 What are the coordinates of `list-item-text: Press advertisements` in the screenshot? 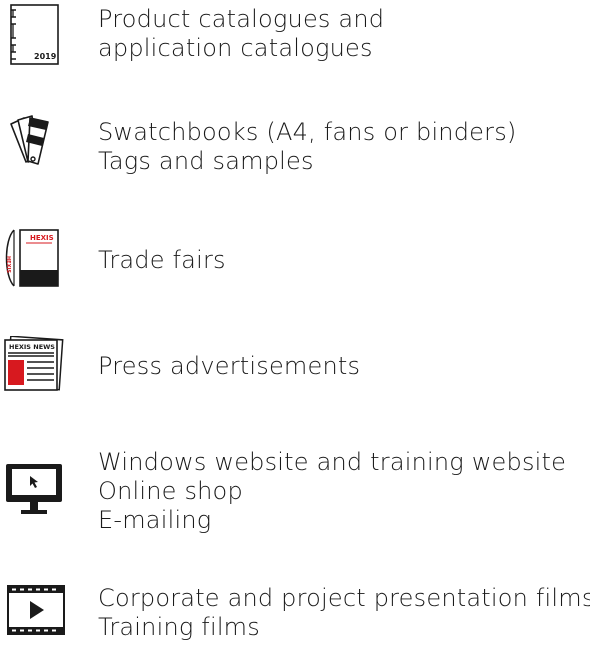 It's located at (229, 366).